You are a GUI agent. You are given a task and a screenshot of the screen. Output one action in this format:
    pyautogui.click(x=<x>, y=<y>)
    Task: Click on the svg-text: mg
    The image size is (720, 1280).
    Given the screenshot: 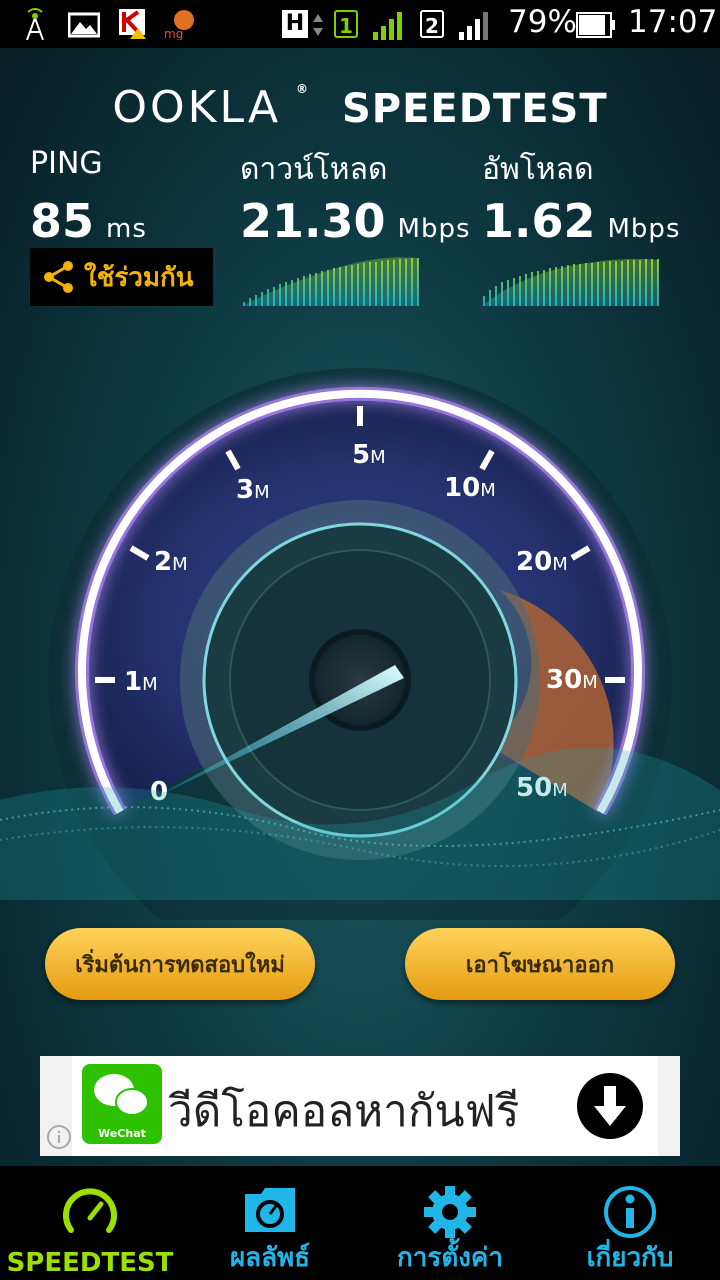 What is the action you would take?
    pyautogui.click(x=173, y=33)
    